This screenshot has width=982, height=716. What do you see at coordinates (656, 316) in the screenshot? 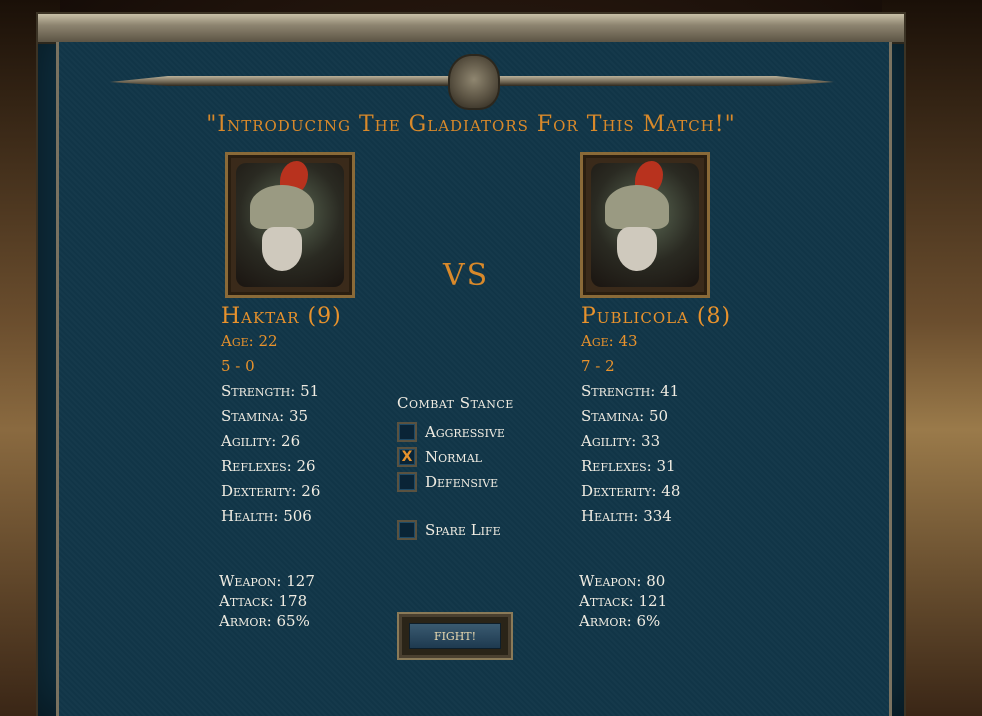
I see `fighter-name: Publicola (8)` at bounding box center [656, 316].